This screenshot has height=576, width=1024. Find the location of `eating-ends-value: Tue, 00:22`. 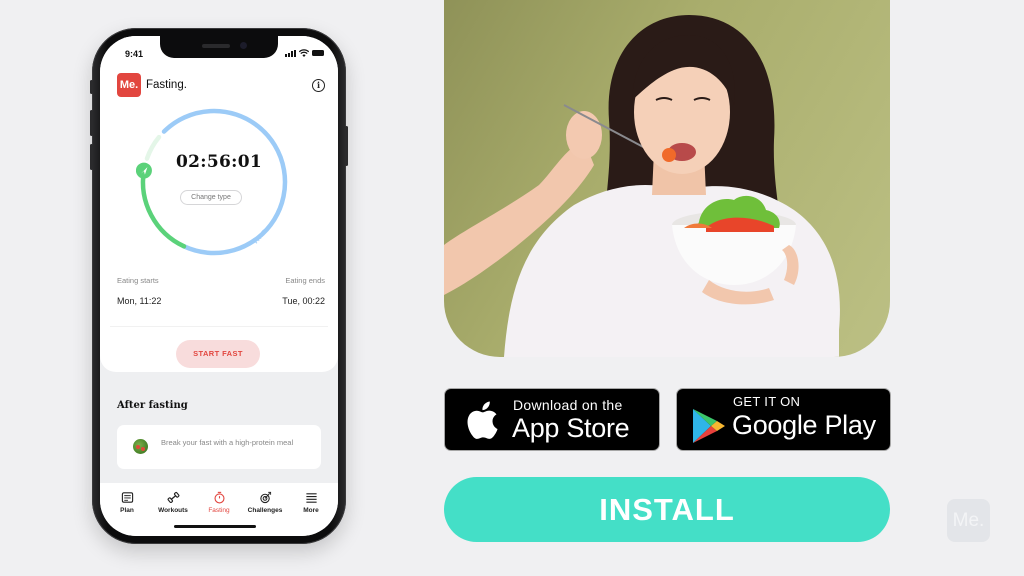

eating-ends-value: Tue, 00:22 is located at coordinates (303, 301).